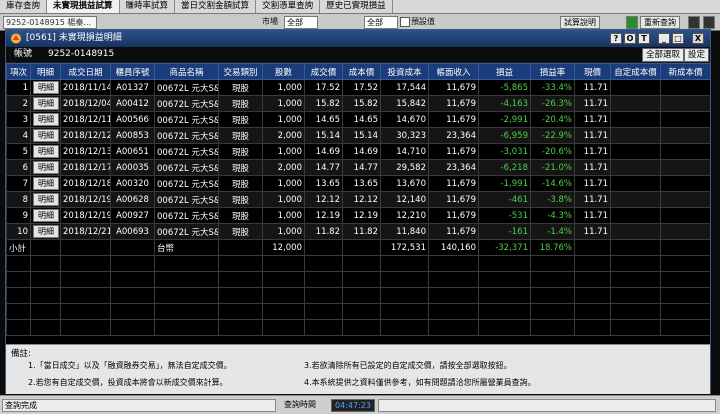 The image size is (720, 414). I want to click on column-header: 帳面收入, so click(453, 71).